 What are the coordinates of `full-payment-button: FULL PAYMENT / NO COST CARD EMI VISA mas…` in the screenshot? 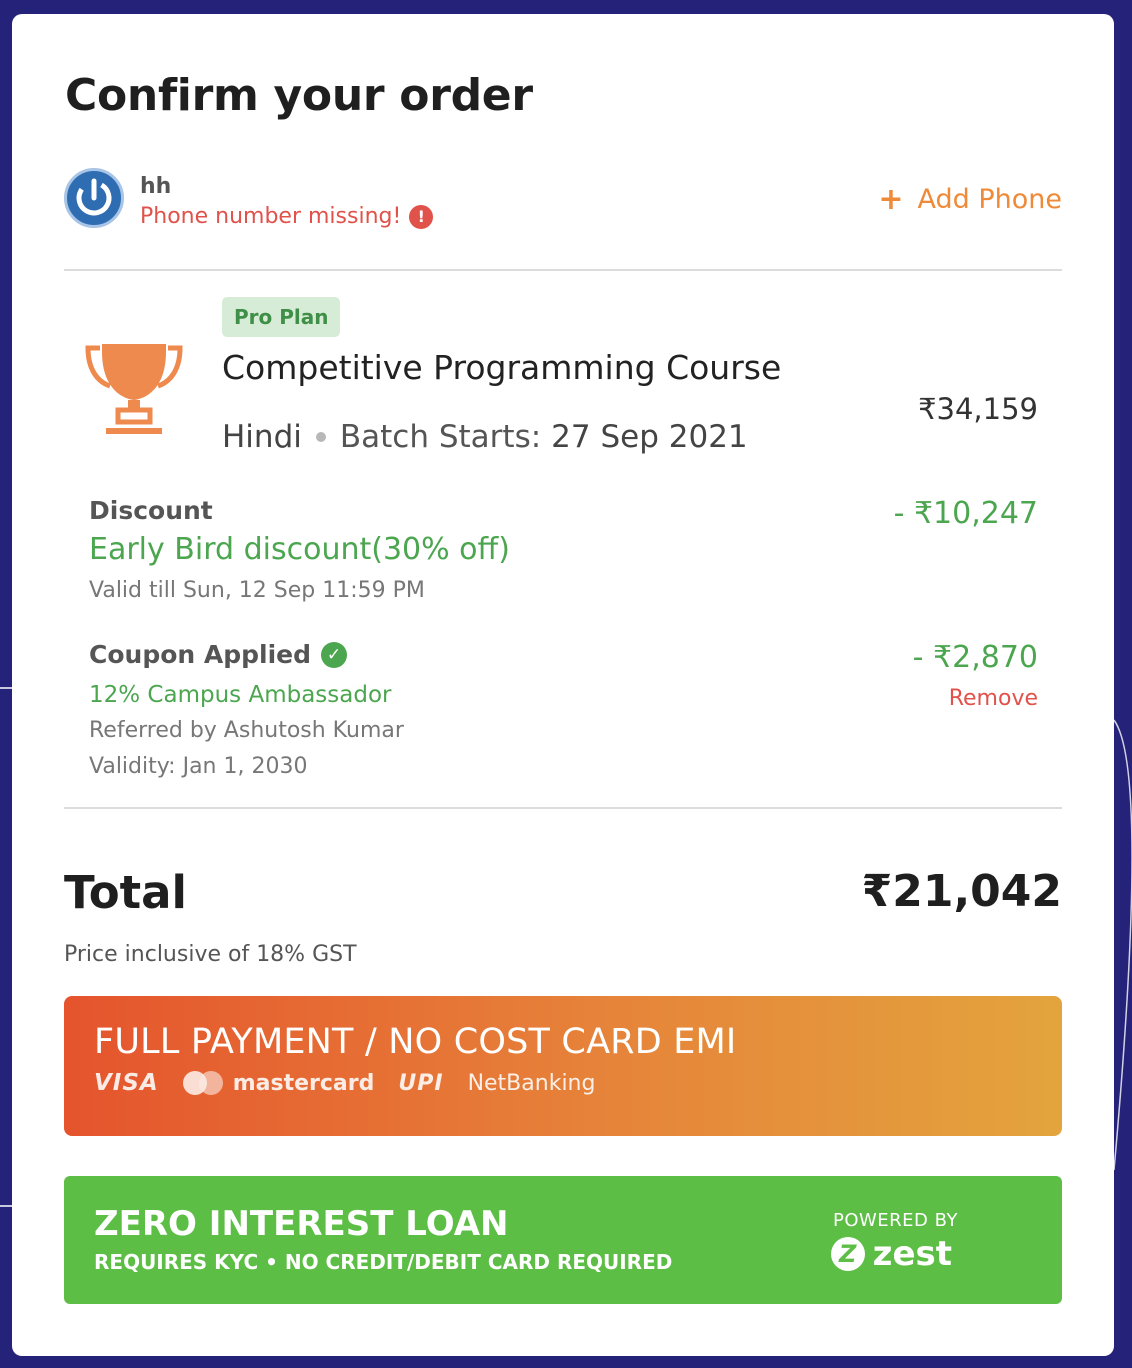 It's located at (563, 1066).